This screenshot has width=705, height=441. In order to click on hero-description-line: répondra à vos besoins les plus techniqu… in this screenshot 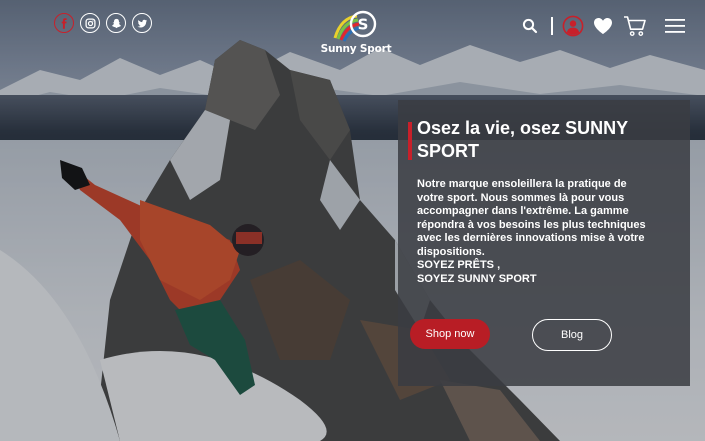, I will do `click(531, 224)`.